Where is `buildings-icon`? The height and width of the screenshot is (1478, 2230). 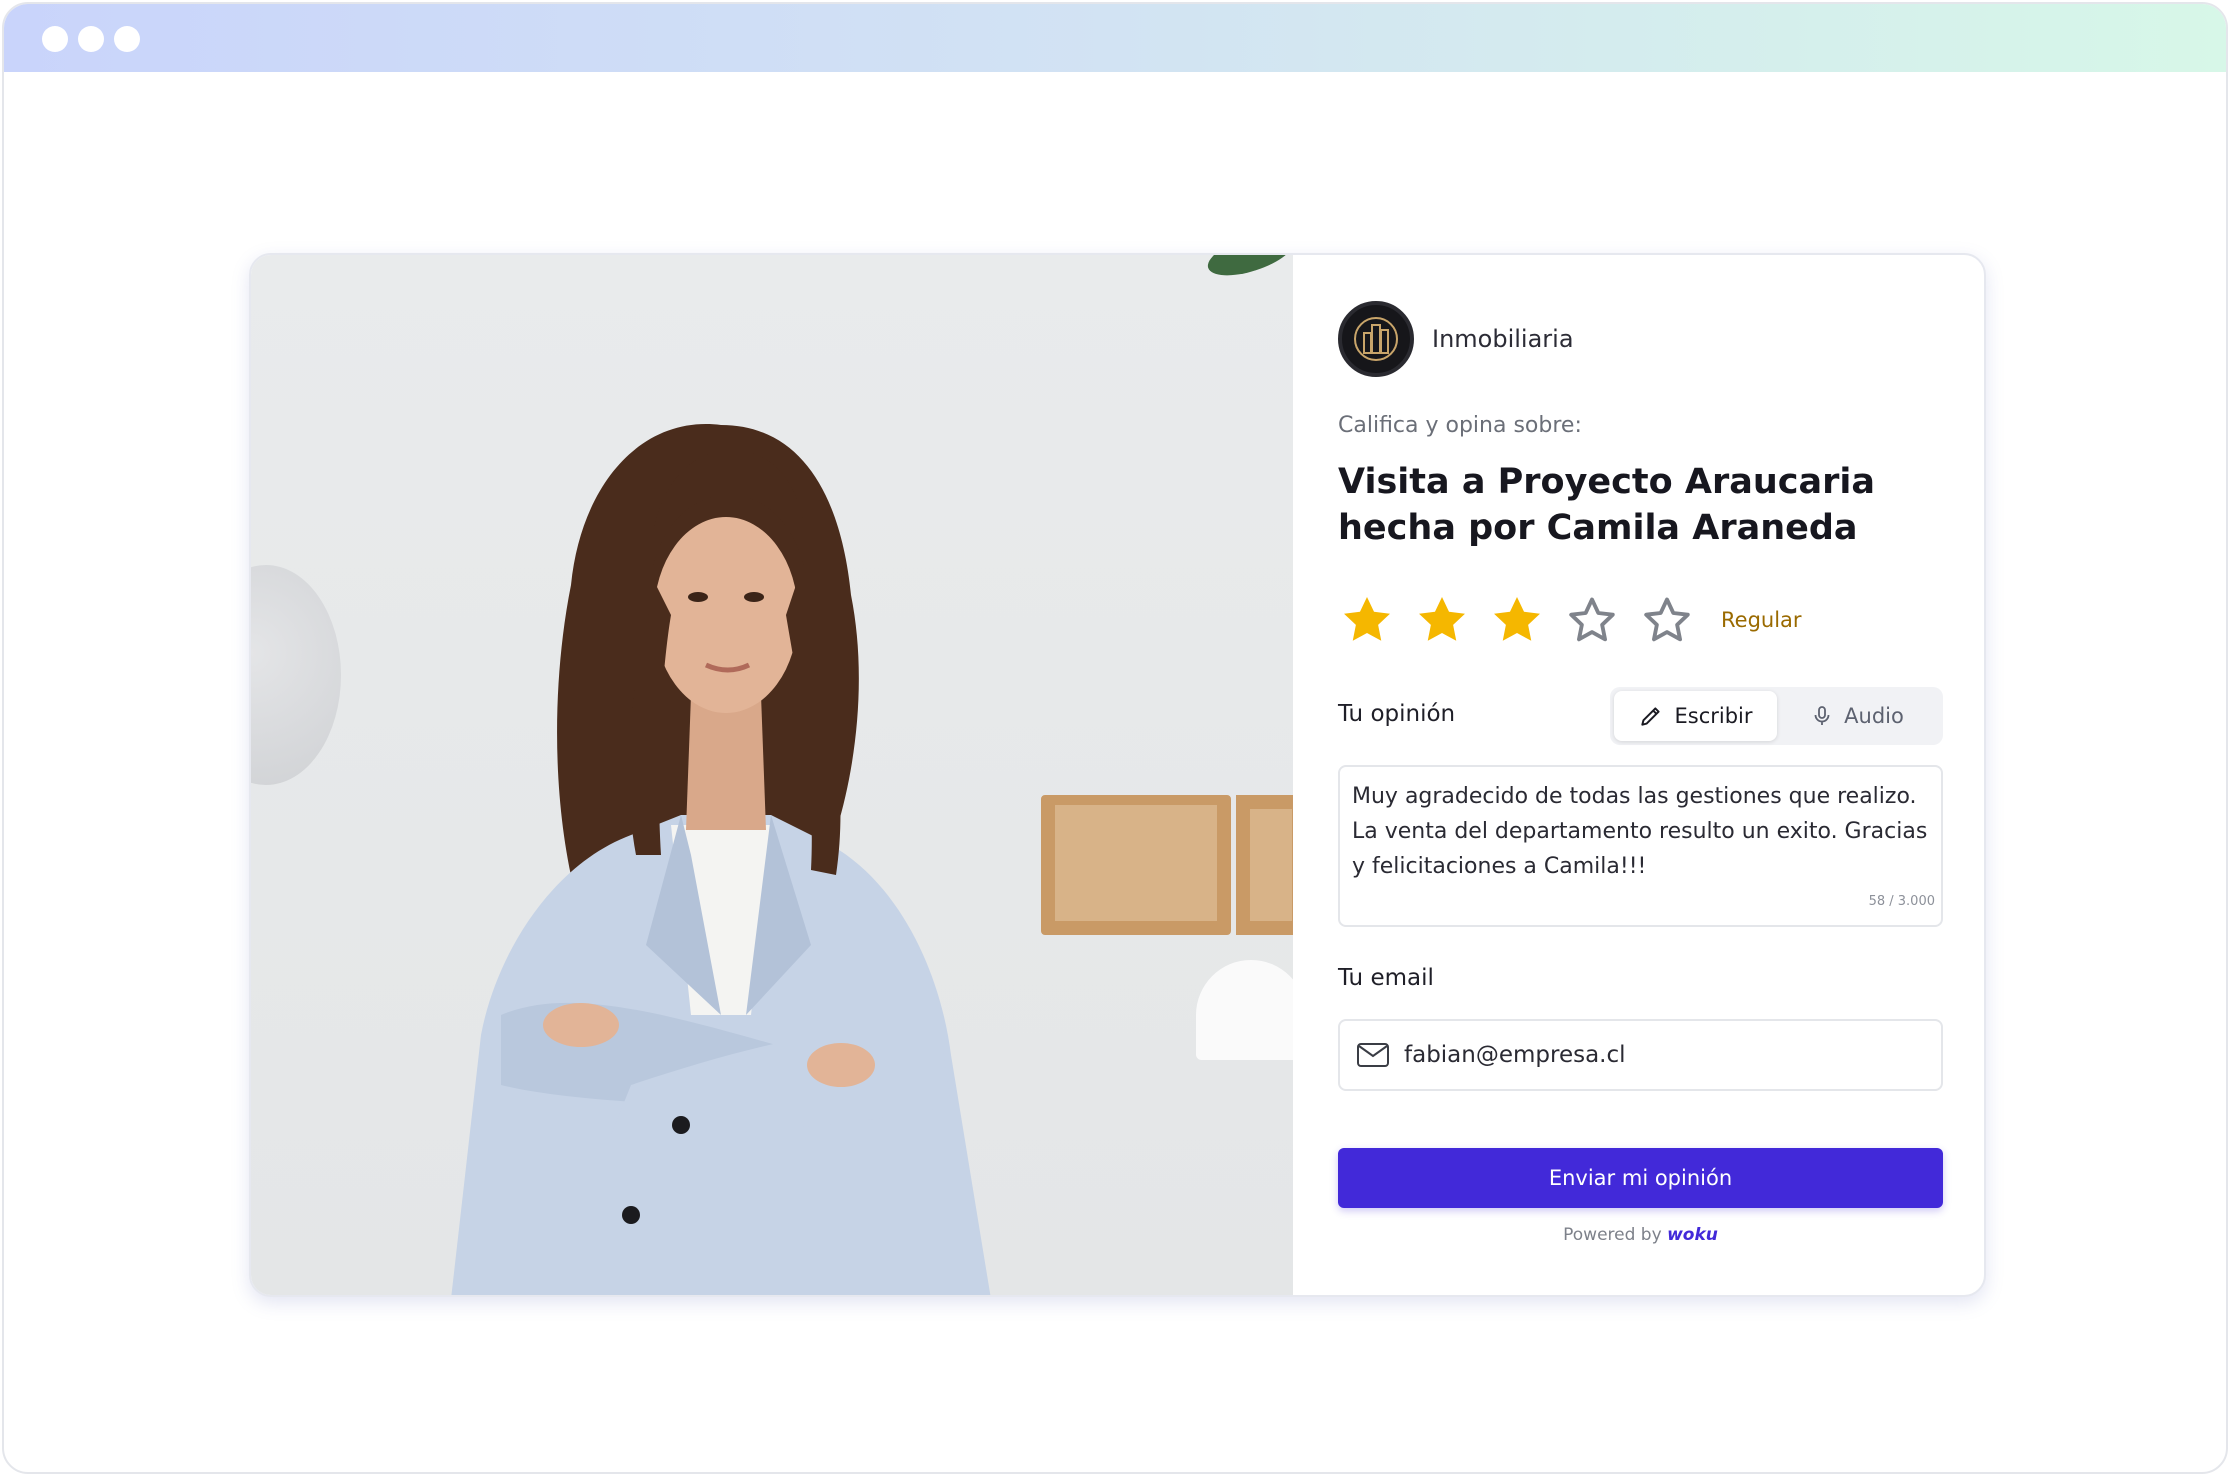 buildings-icon is located at coordinates (1376, 339).